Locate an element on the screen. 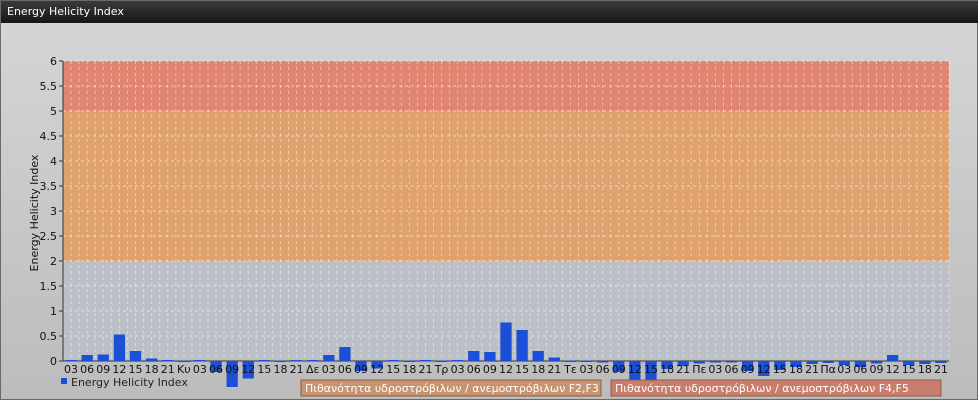 Image resolution: width=978 pixels, height=401 pixels. x-tick-label-34: 09 is located at coordinates (619, 369).